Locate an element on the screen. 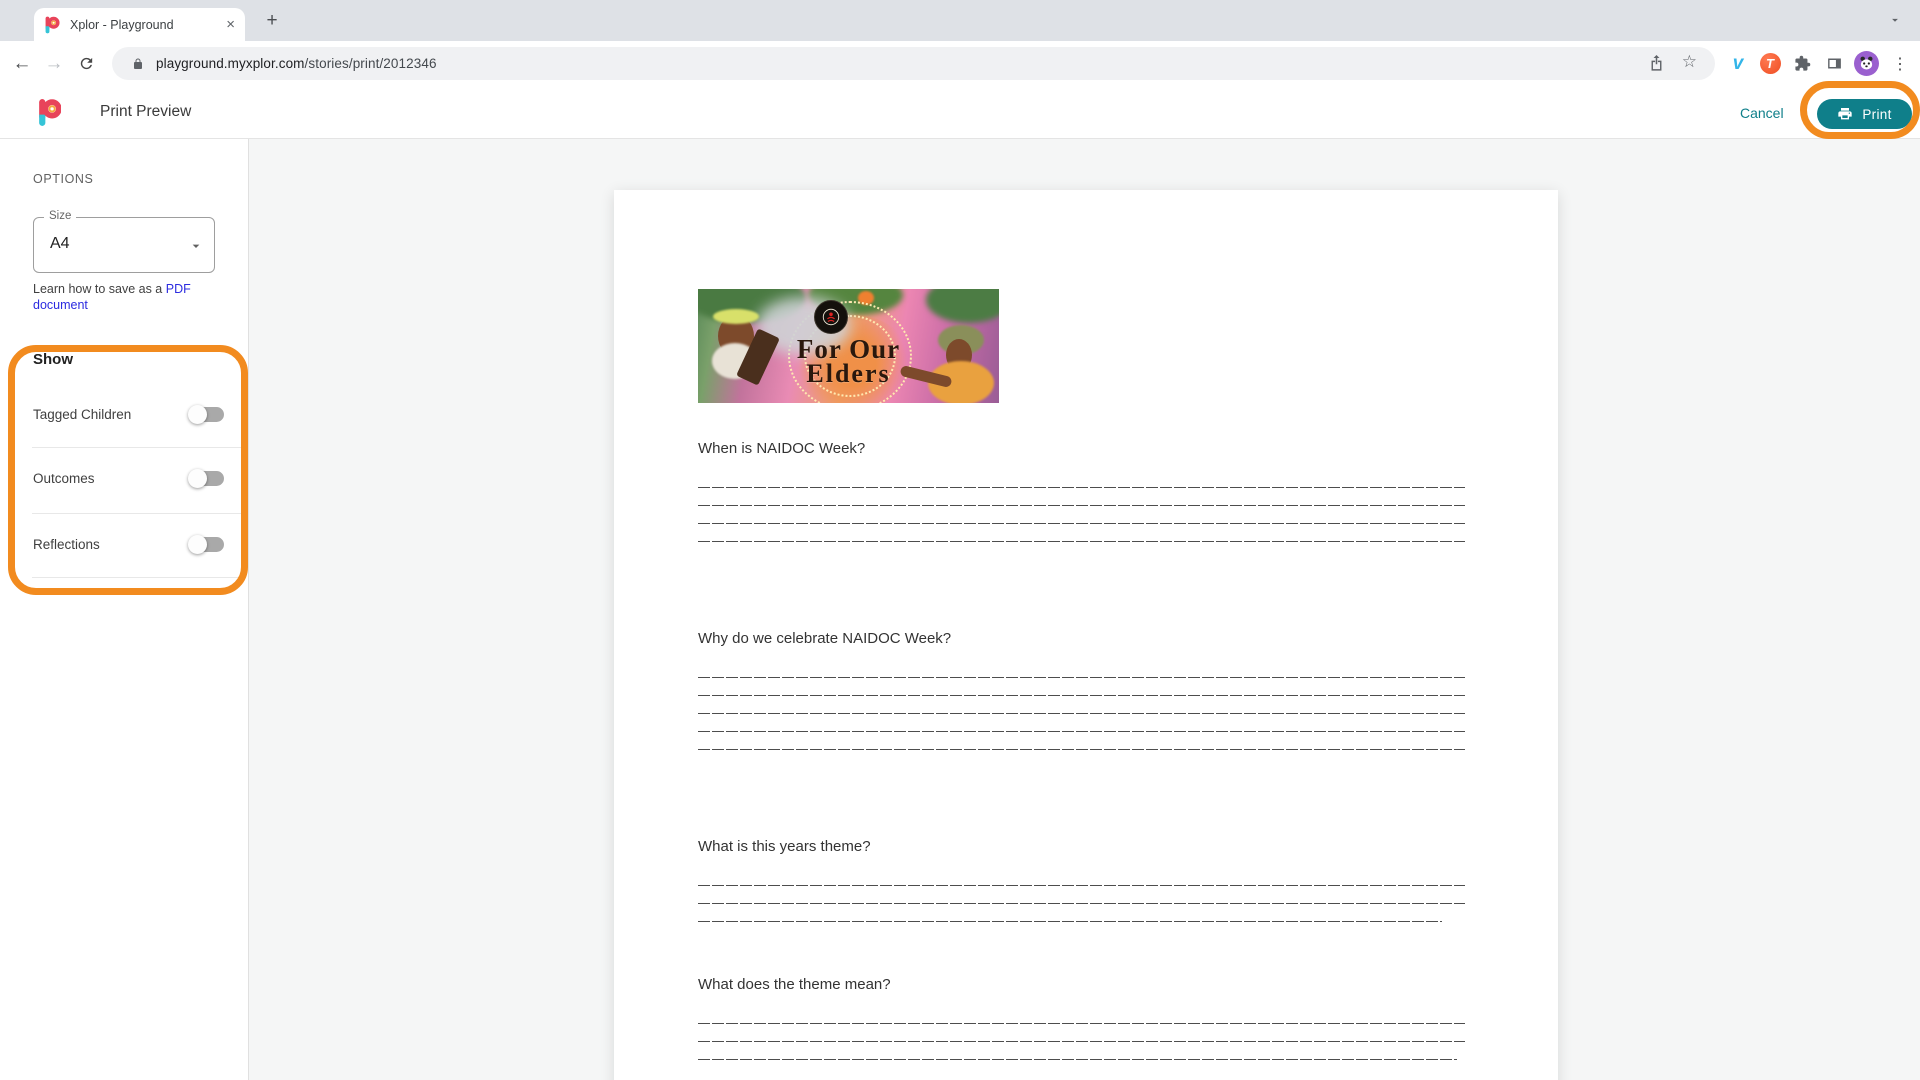 The width and height of the screenshot is (1920, 1080). xplor-logo is located at coordinates (50, 112).